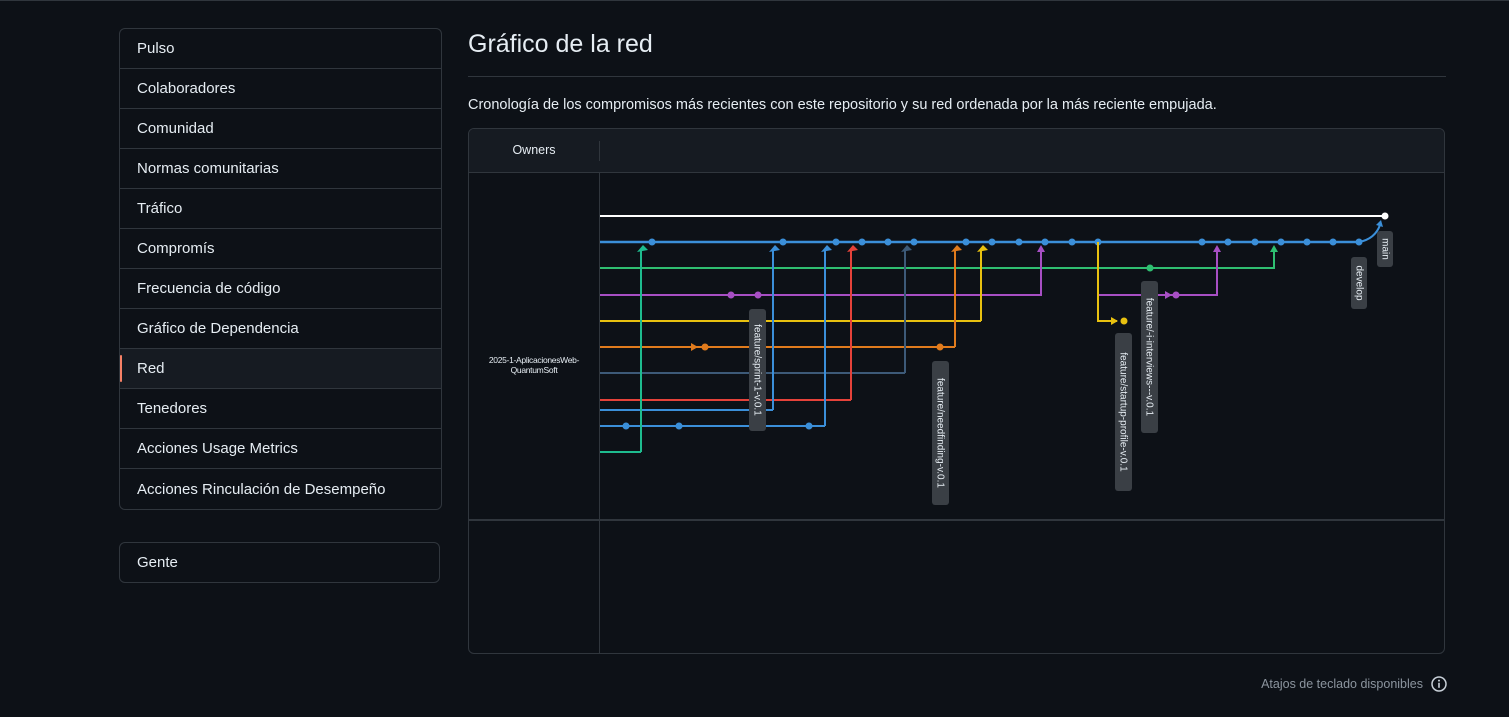 The height and width of the screenshot is (717, 1509). What do you see at coordinates (939, 258) in the screenshot?
I see `branch-green` at bounding box center [939, 258].